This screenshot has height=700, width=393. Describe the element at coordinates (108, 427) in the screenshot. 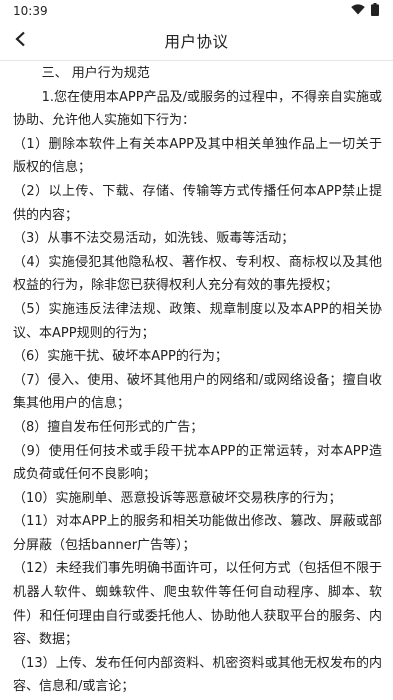

I see `list-item: （8）擅自发布任何形式的广告；` at that location.